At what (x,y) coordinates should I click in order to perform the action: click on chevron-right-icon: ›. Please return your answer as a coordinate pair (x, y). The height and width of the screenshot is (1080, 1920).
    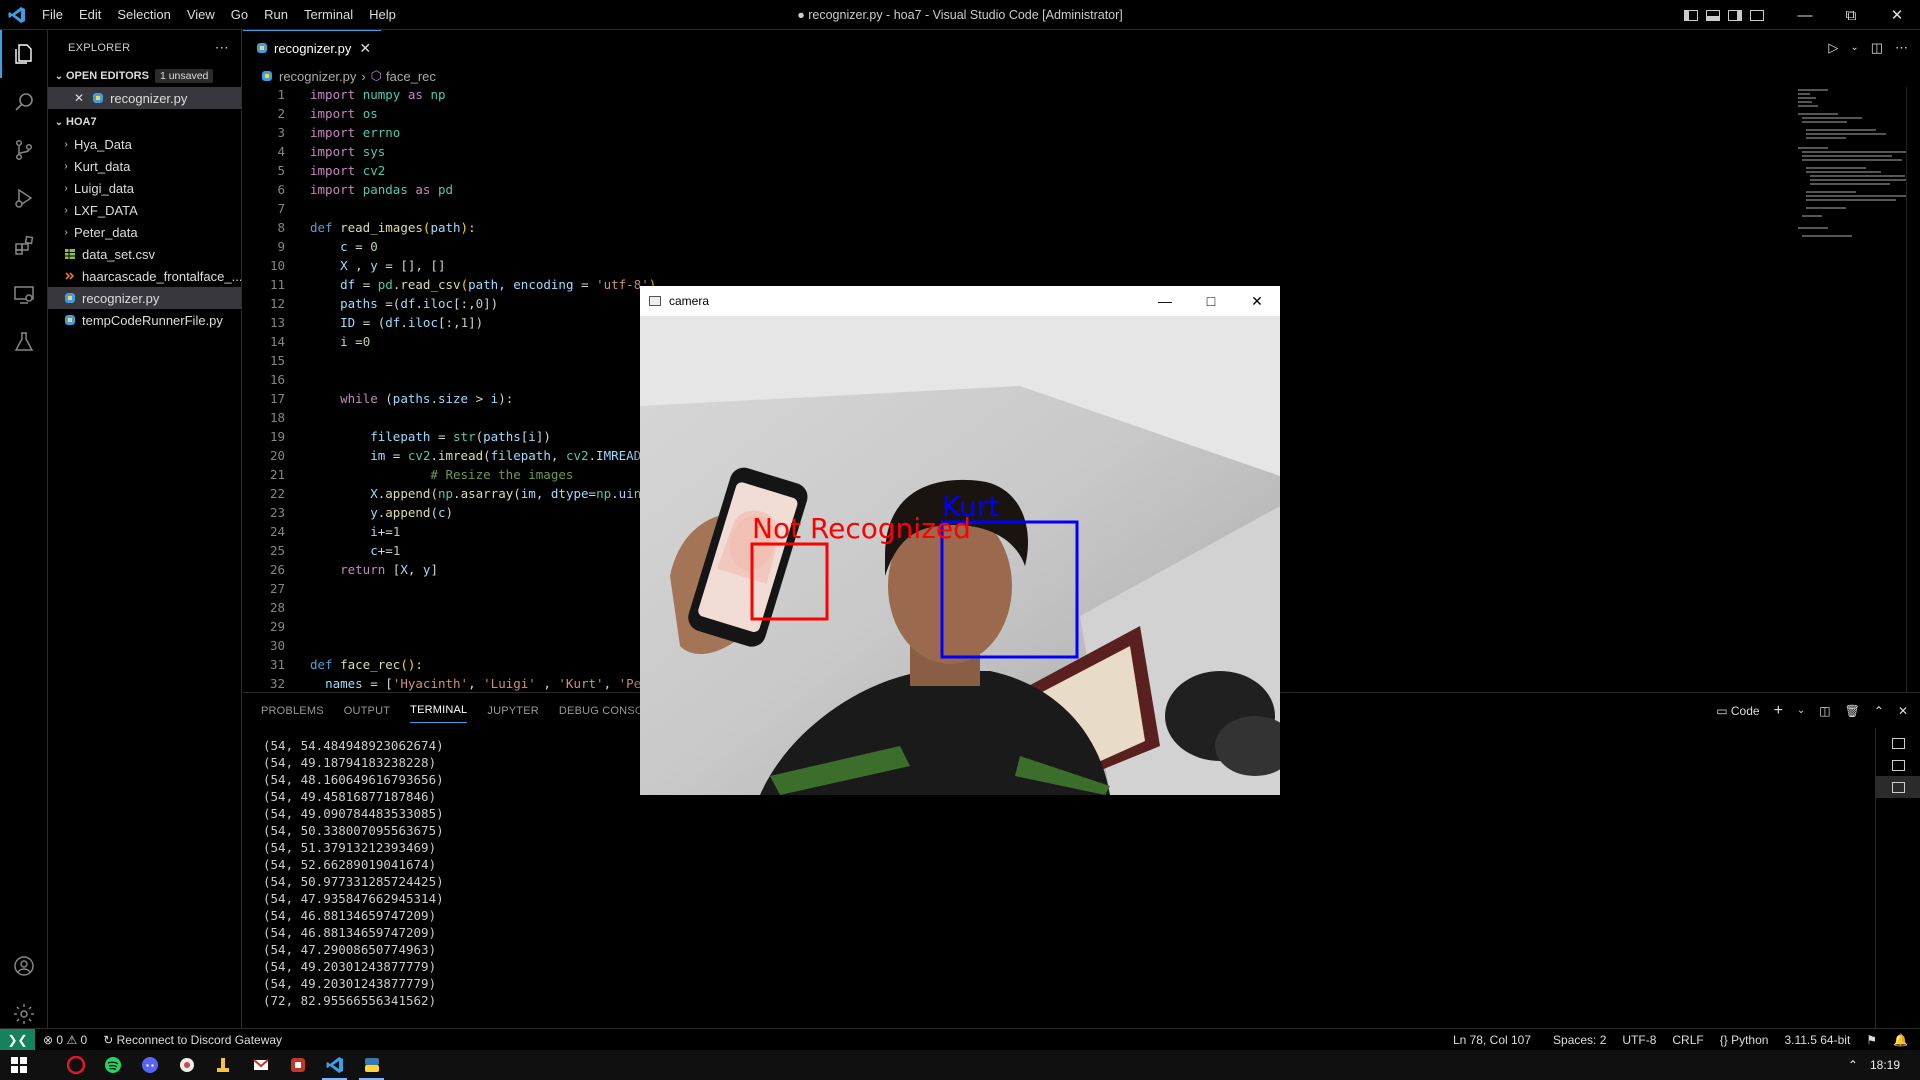
    Looking at the image, I should click on (66, 188).